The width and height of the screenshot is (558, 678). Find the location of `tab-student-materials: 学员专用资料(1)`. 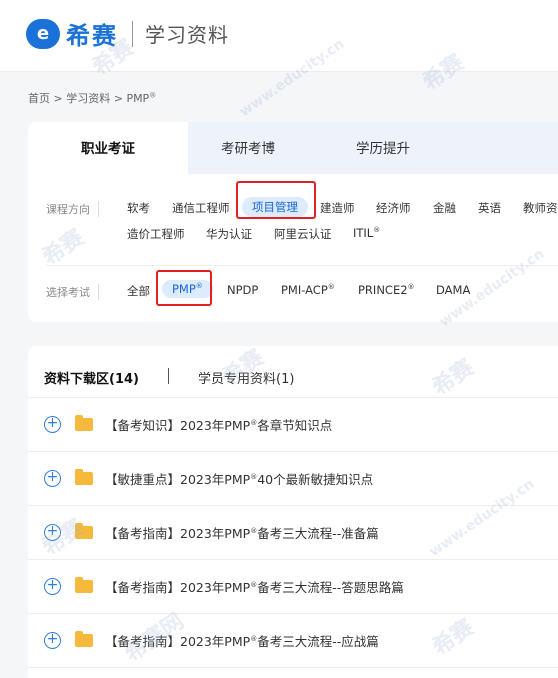

tab-student-materials: 学员专用资料(1) is located at coordinates (246, 377).